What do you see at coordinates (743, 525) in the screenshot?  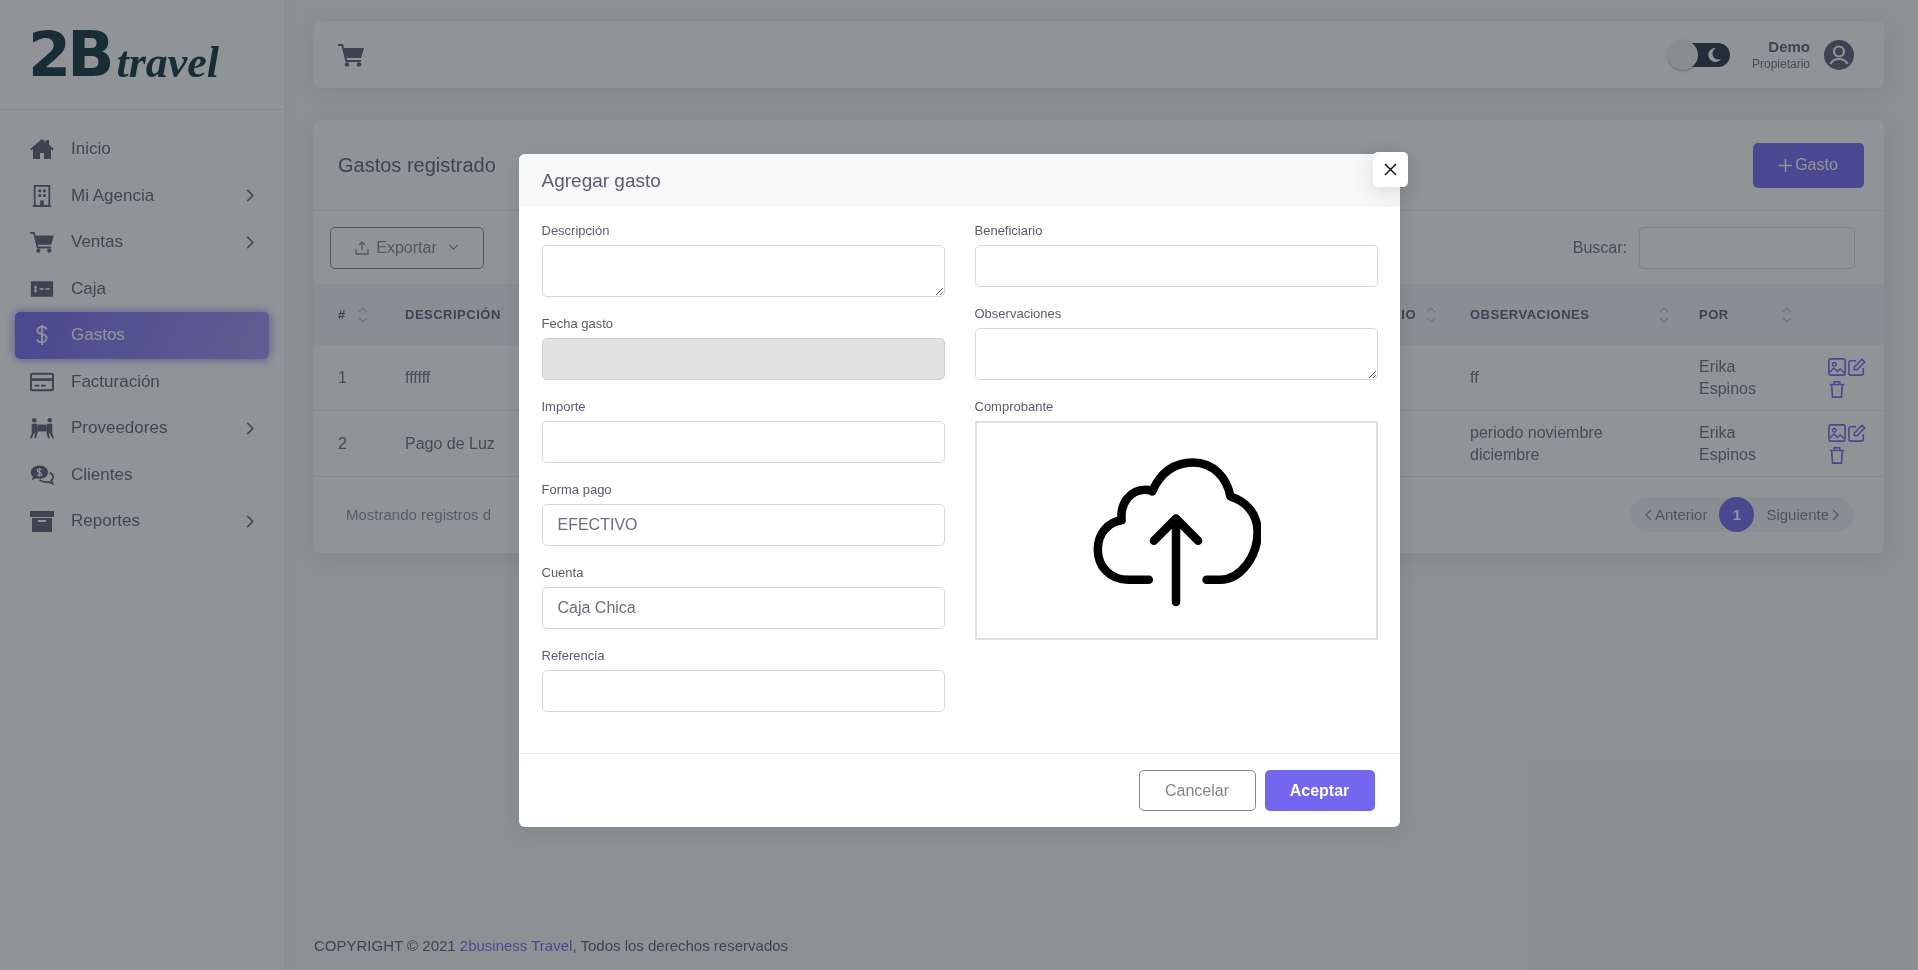 I see `input-field: EFECTIVO` at bounding box center [743, 525].